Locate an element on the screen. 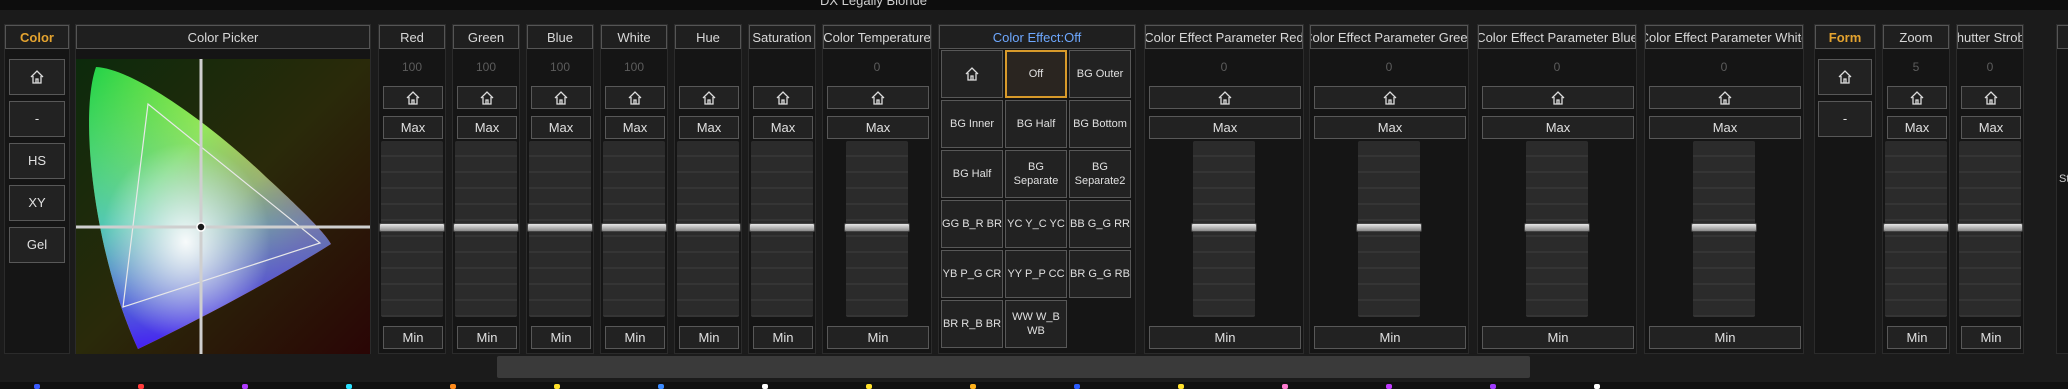 Image resolution: width=2068 pixels, height=389 pixels. home-button is located at coordinates (37, 77).